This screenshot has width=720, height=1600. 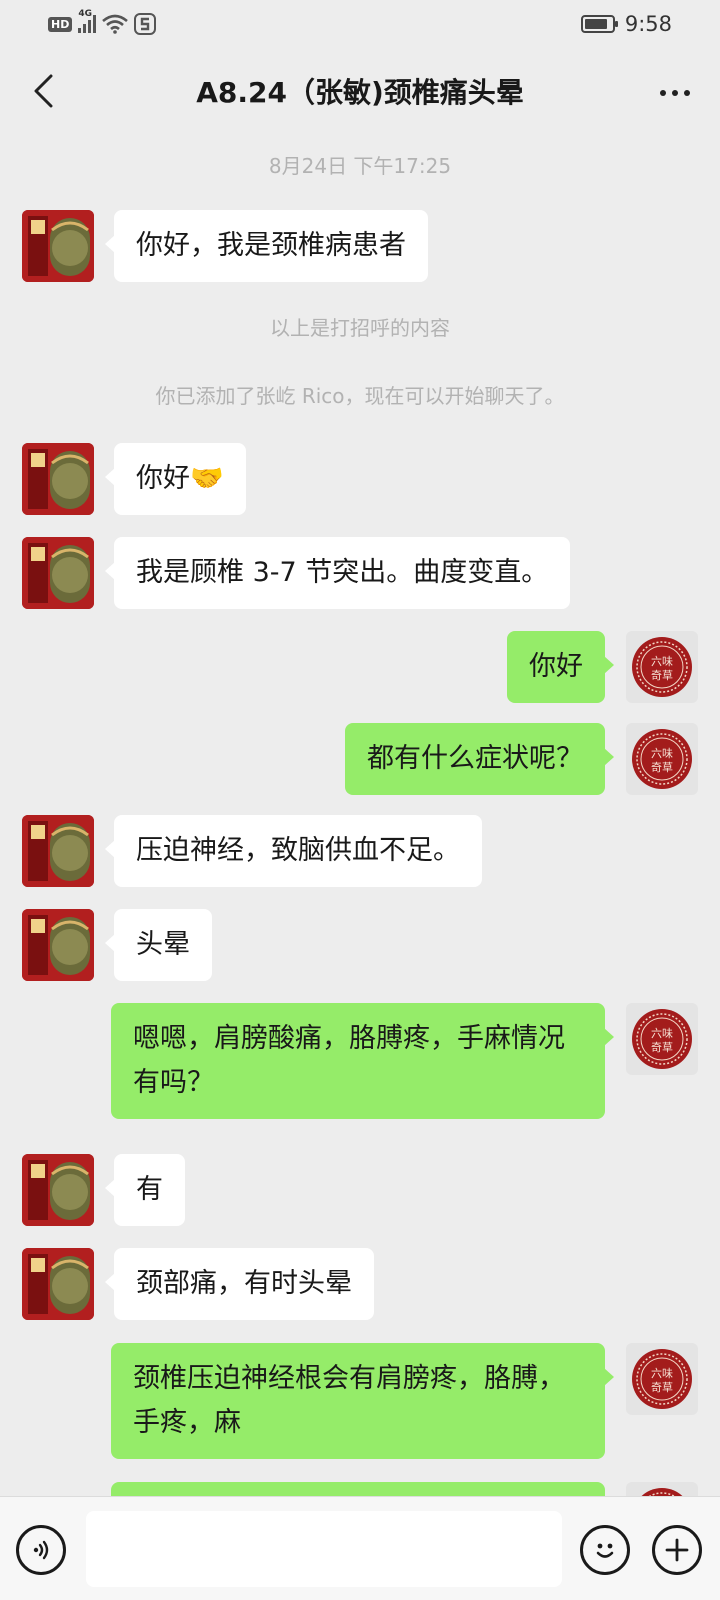 What do you see at coordinates (145, 24) in the screenshot?
I see `sync-app-icon` at bounding box center [145, 24].